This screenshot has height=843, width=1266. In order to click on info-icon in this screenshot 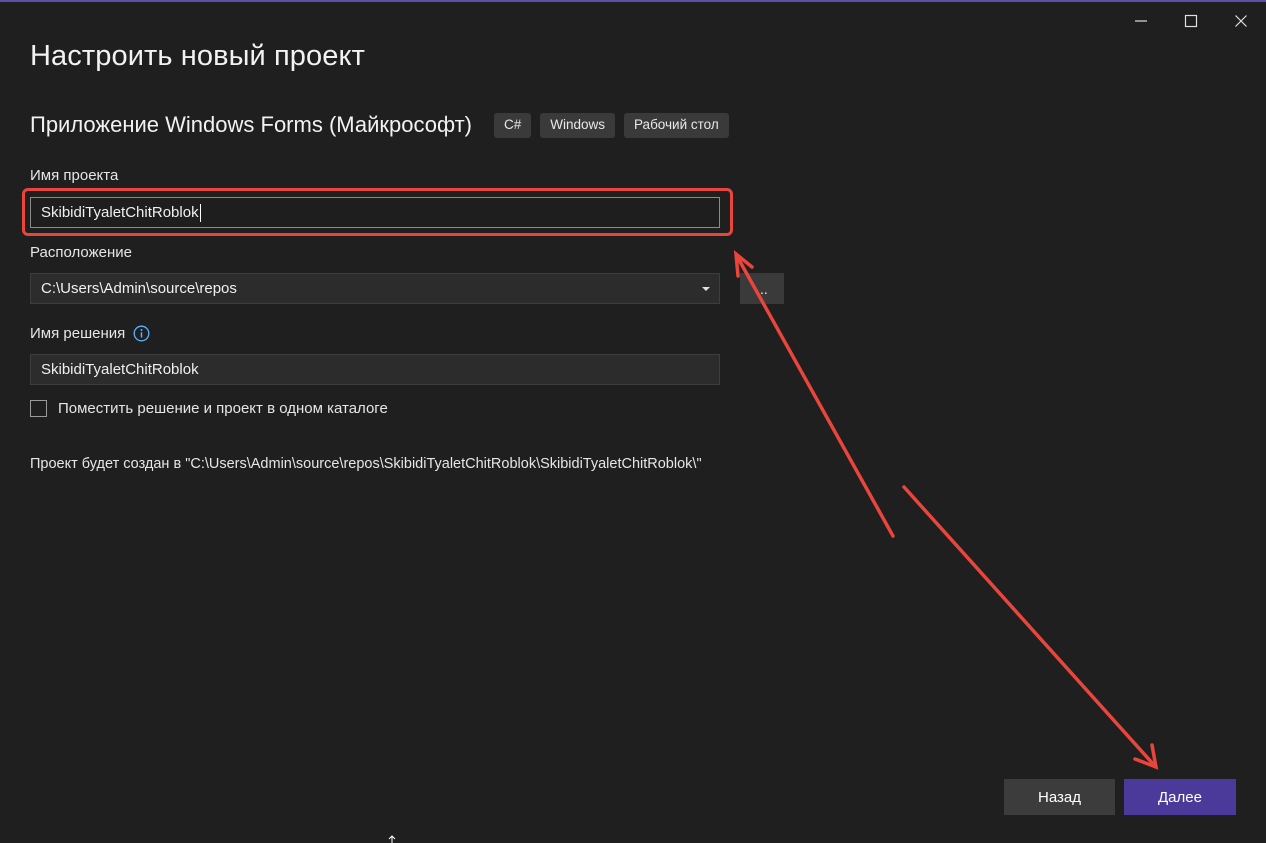, I will do `click(141, 333)`.